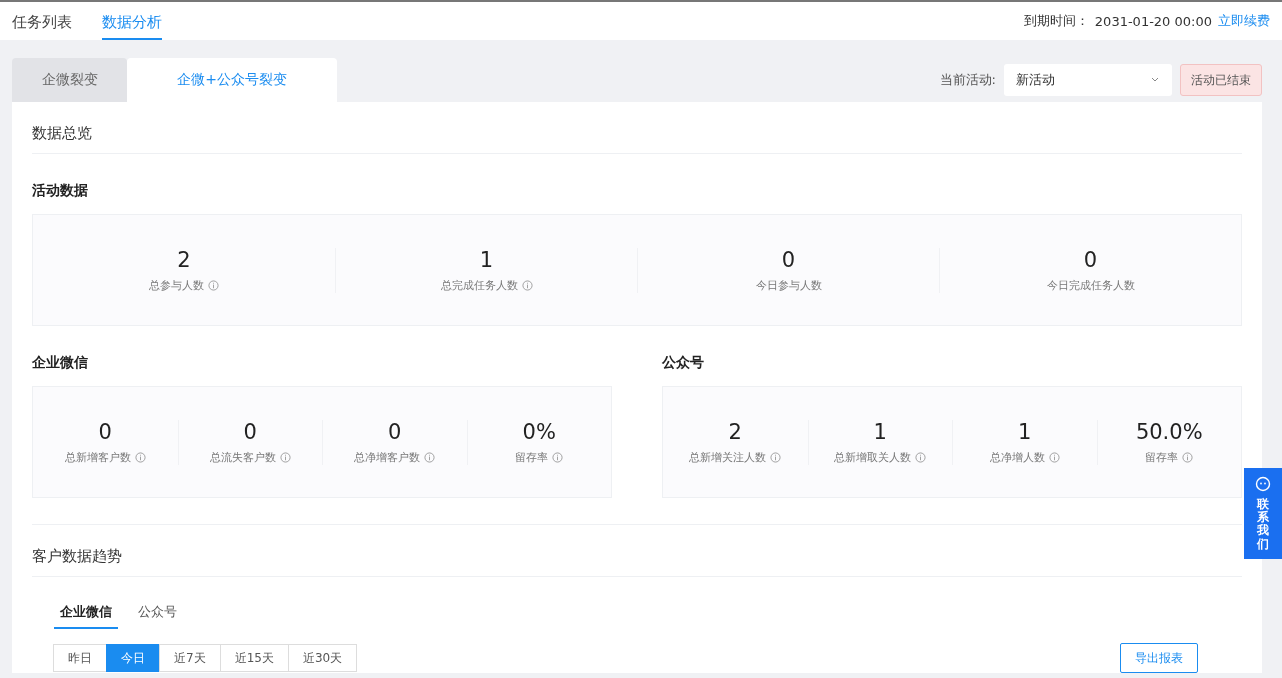  Describe the element at coordinates (1244, 21) in the screenshot. I see `renew-link: 立即续费` at that location.